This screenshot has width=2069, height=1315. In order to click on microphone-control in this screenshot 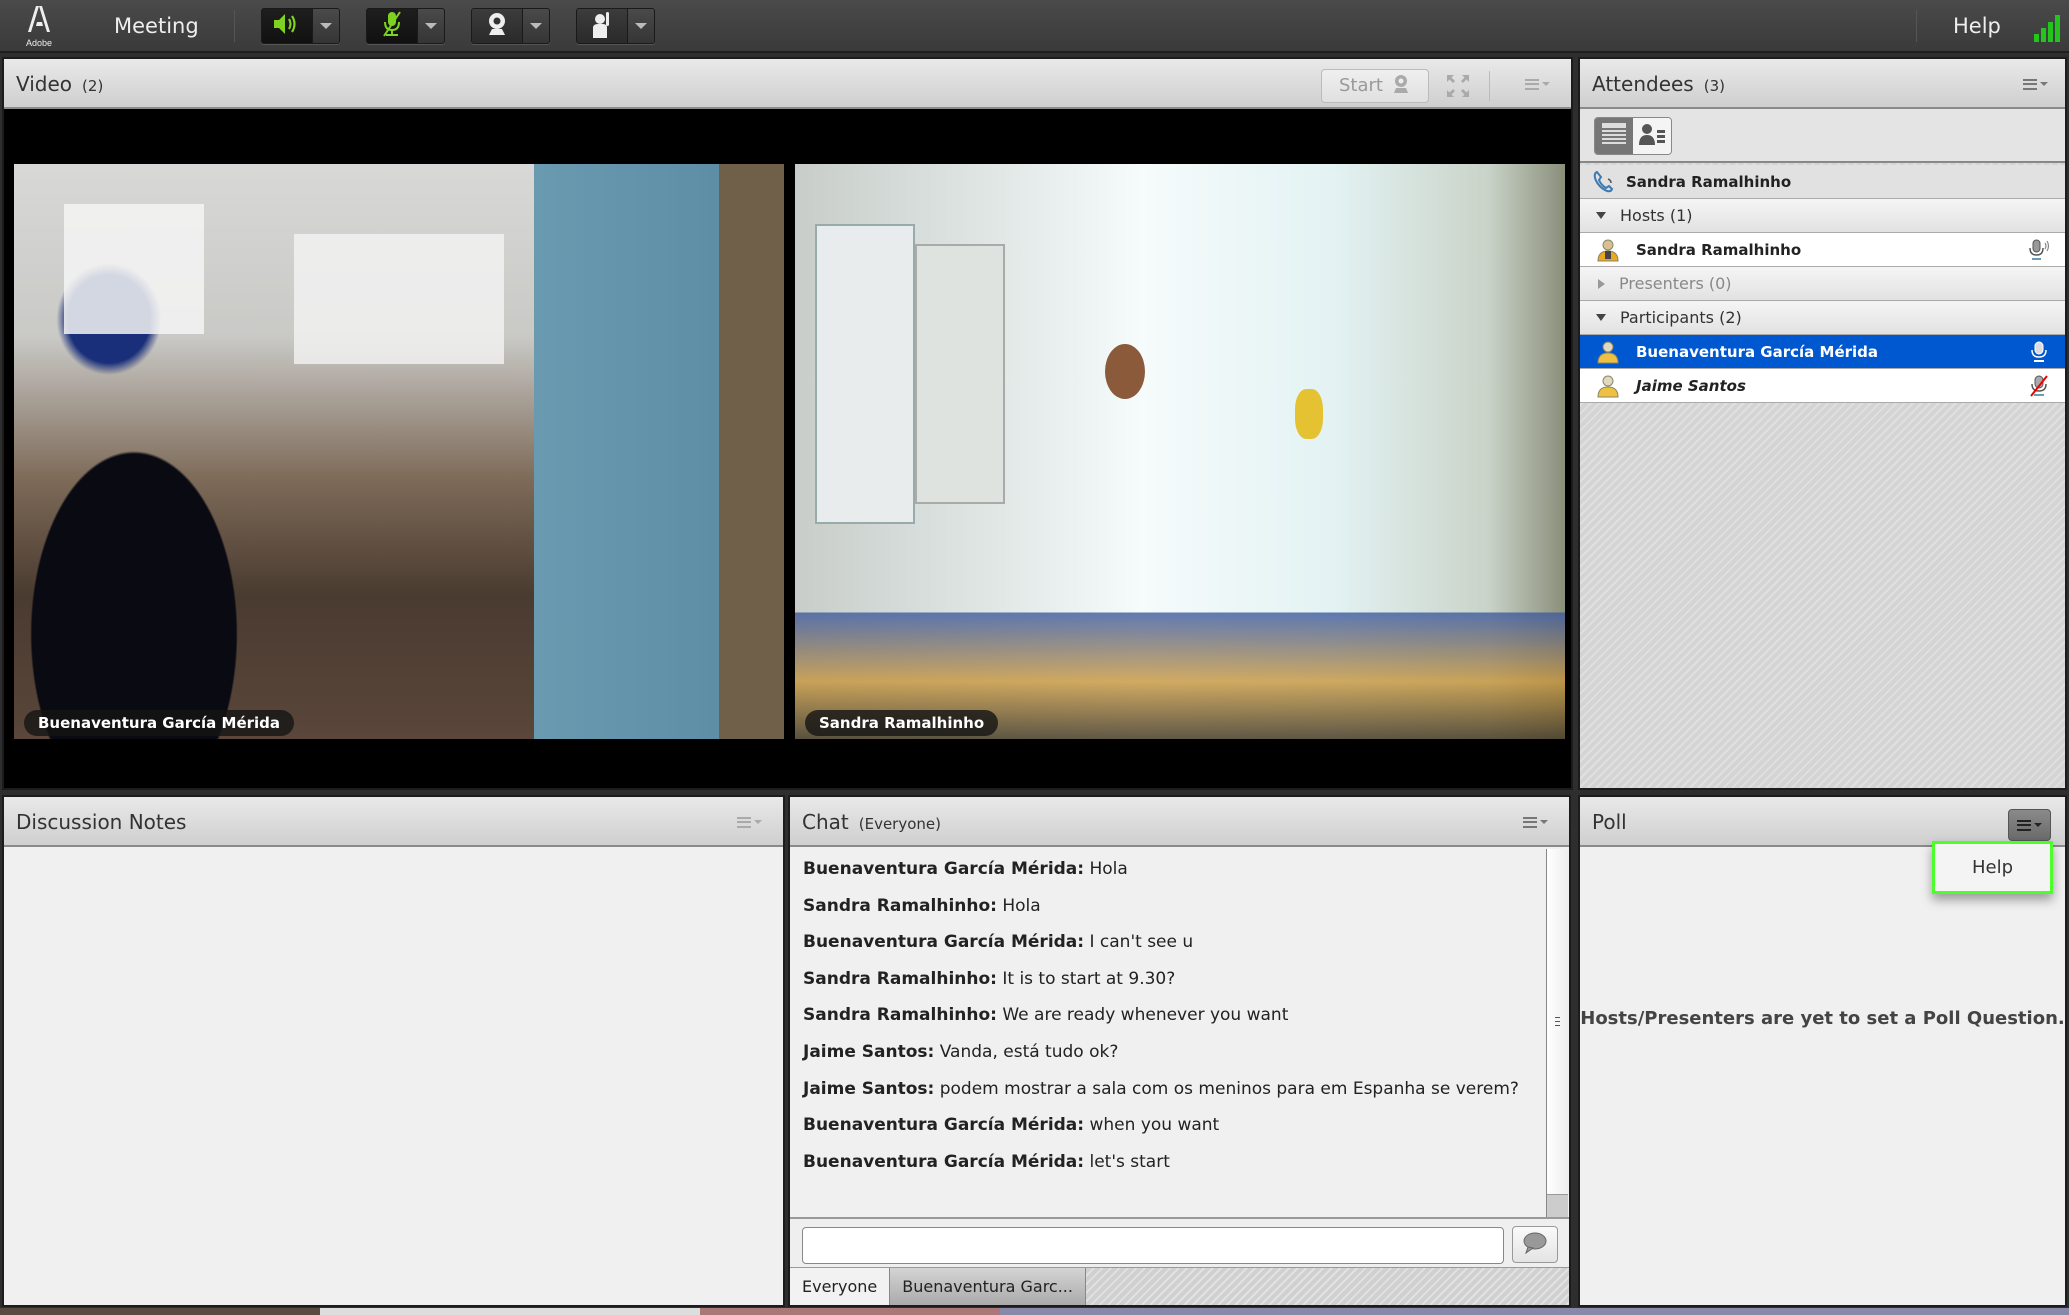, I will do `click(405, 26)`.